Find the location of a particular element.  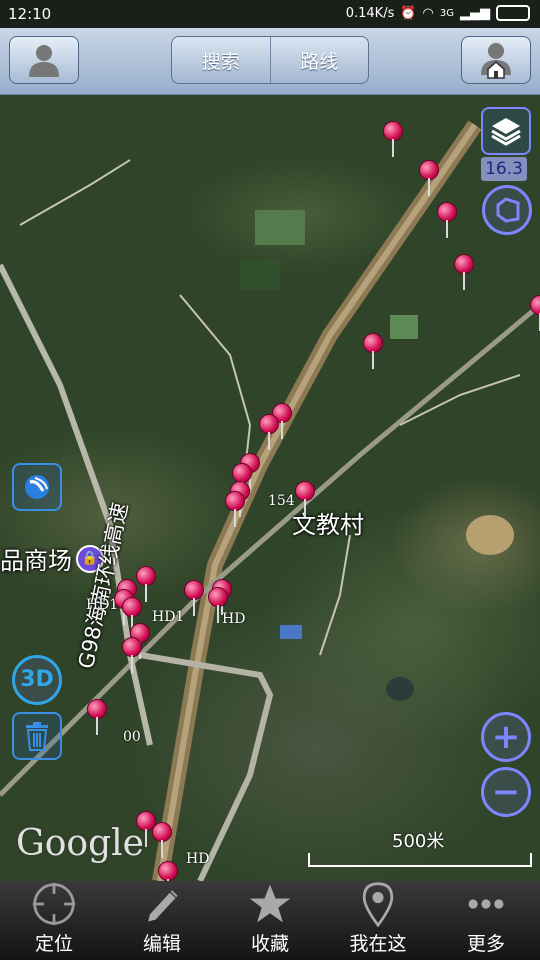

poi-hd-label: HD is located at coordinates (198, 859).